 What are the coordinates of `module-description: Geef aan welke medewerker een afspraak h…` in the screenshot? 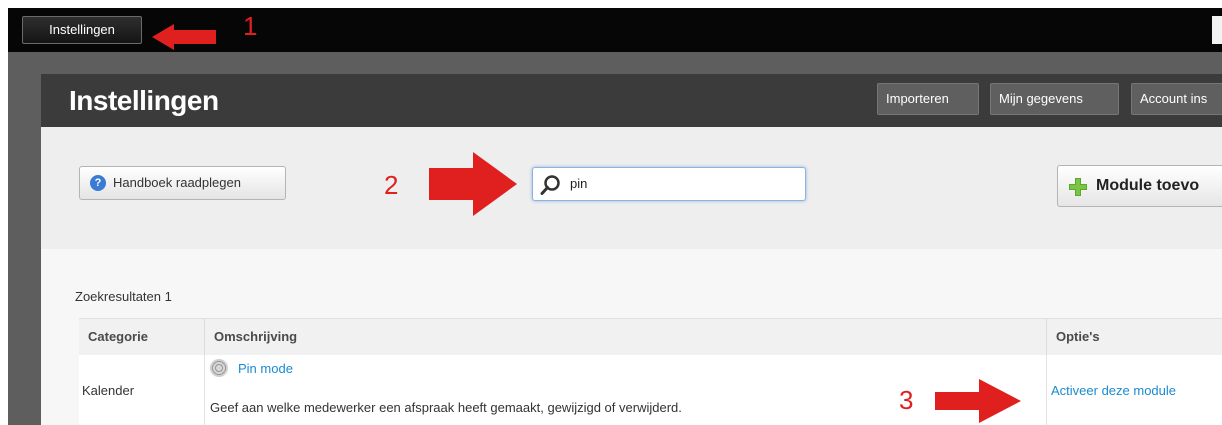 It's located at (446, 407).